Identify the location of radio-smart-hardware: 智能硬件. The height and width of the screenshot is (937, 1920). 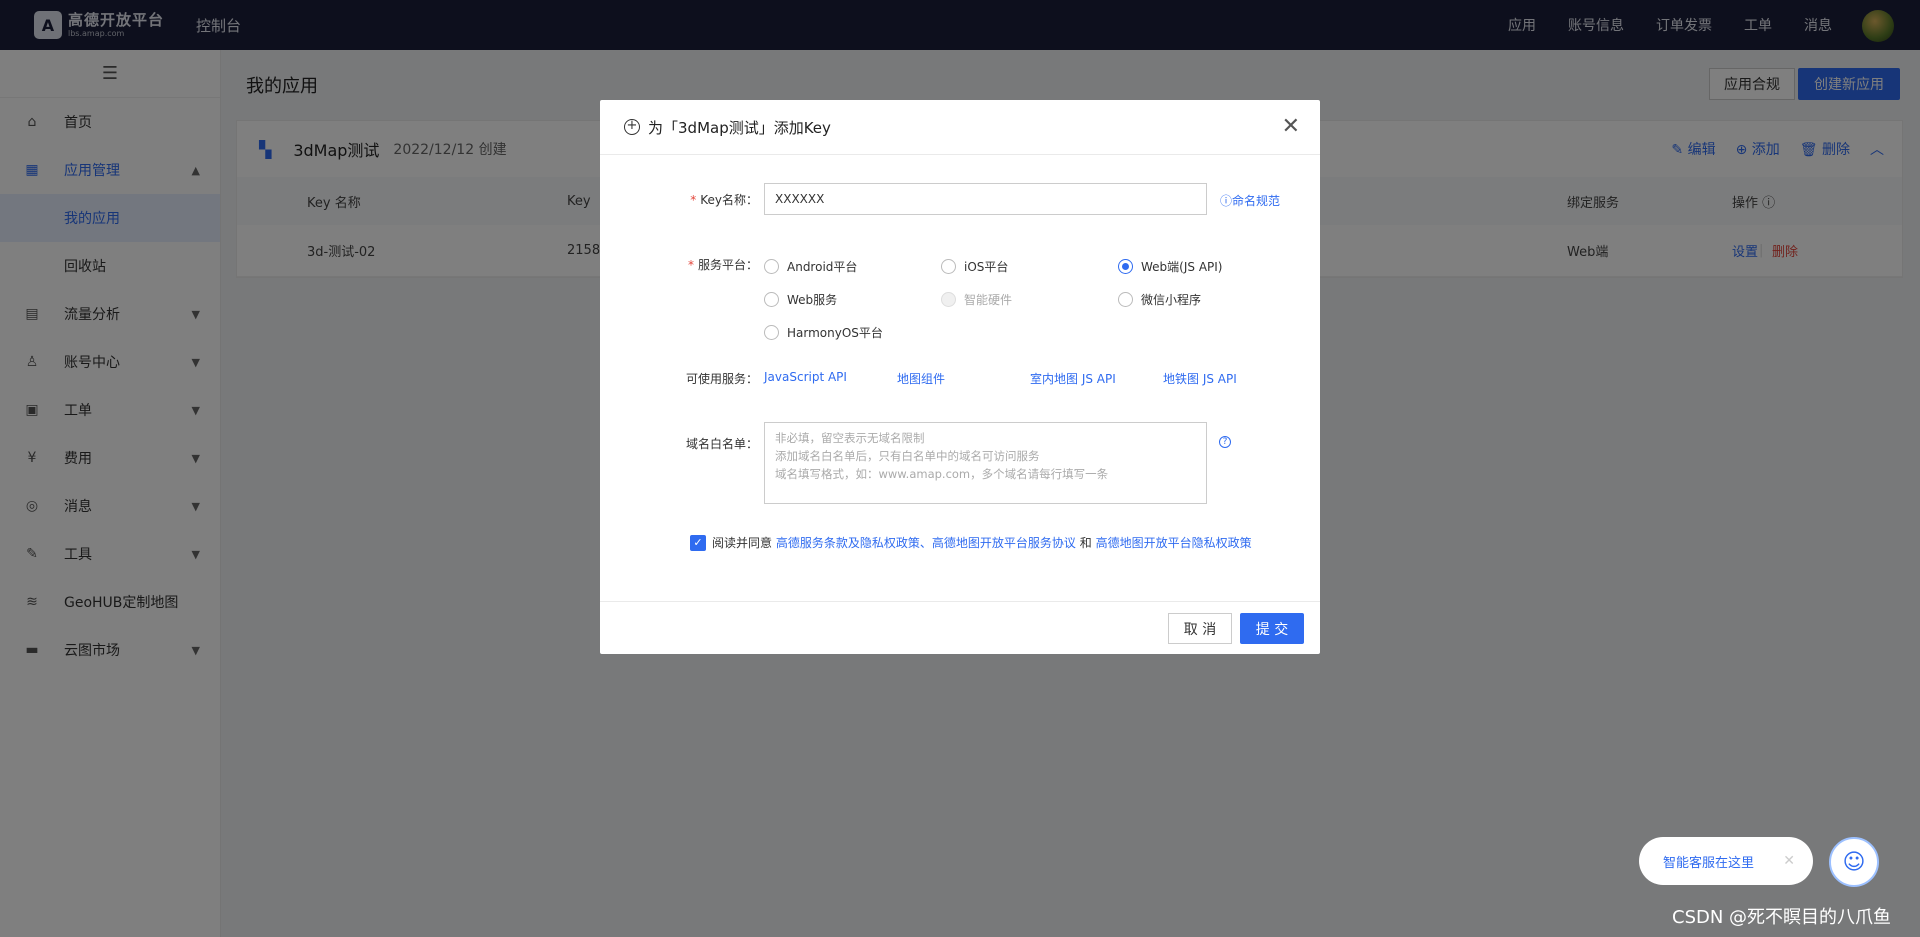
(976, 299).